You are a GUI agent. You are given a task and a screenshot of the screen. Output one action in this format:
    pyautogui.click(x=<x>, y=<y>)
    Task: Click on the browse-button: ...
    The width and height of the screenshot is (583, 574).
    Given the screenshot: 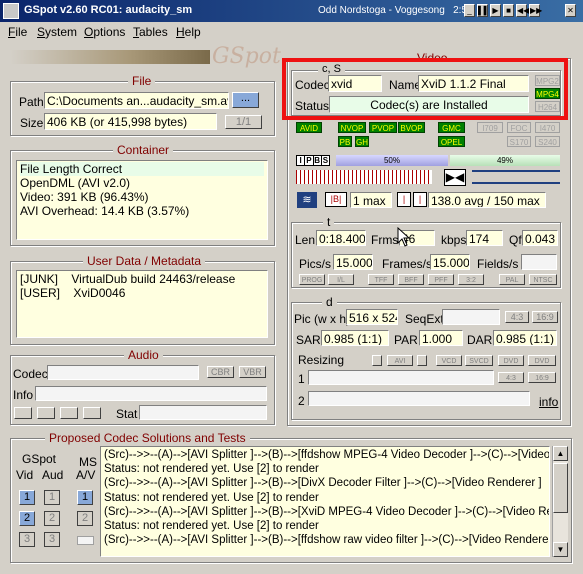 What is the action you would take?
    pyautogui.click(x=245, y=100)
    